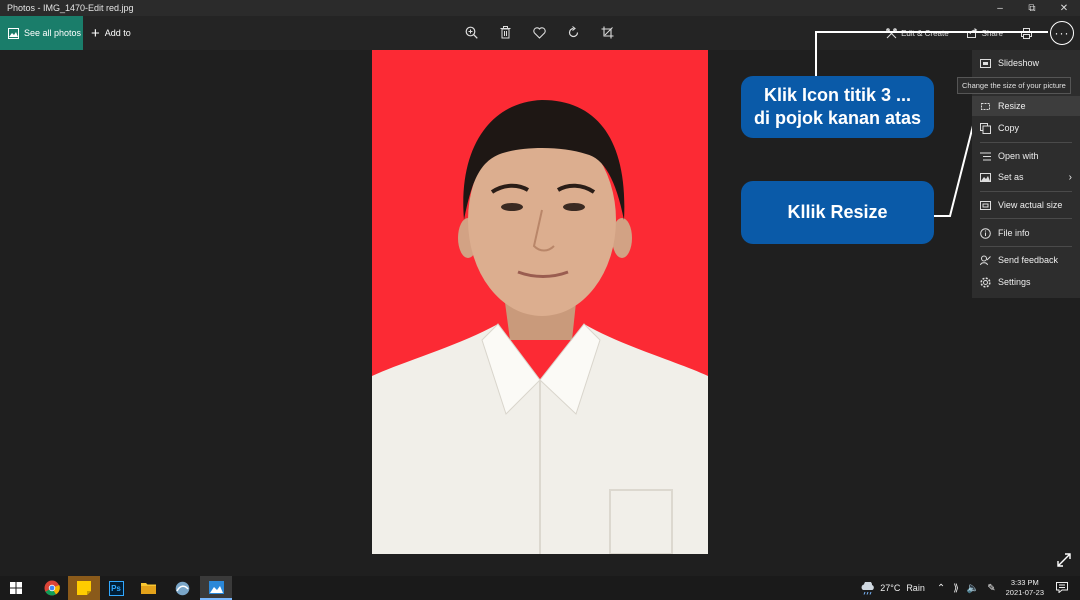 The image size is (1080, 600). I want to click on start-button, so click(16, 588).